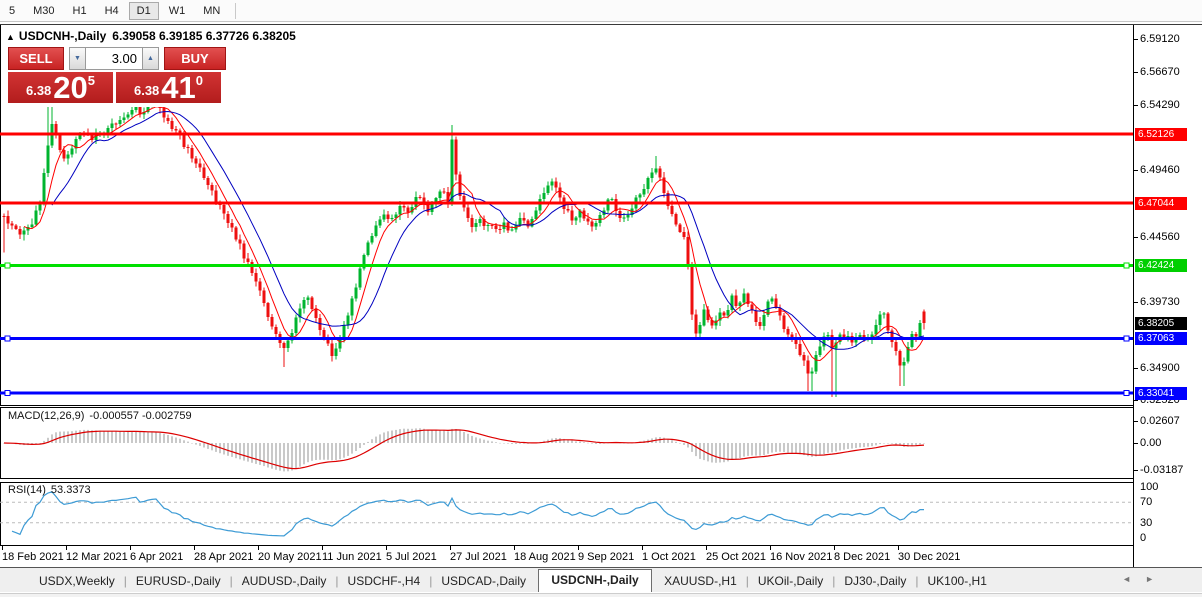 The image size is (1202, 597). I want to click on date-label: 18 Aug 2021, so click(545, 557).